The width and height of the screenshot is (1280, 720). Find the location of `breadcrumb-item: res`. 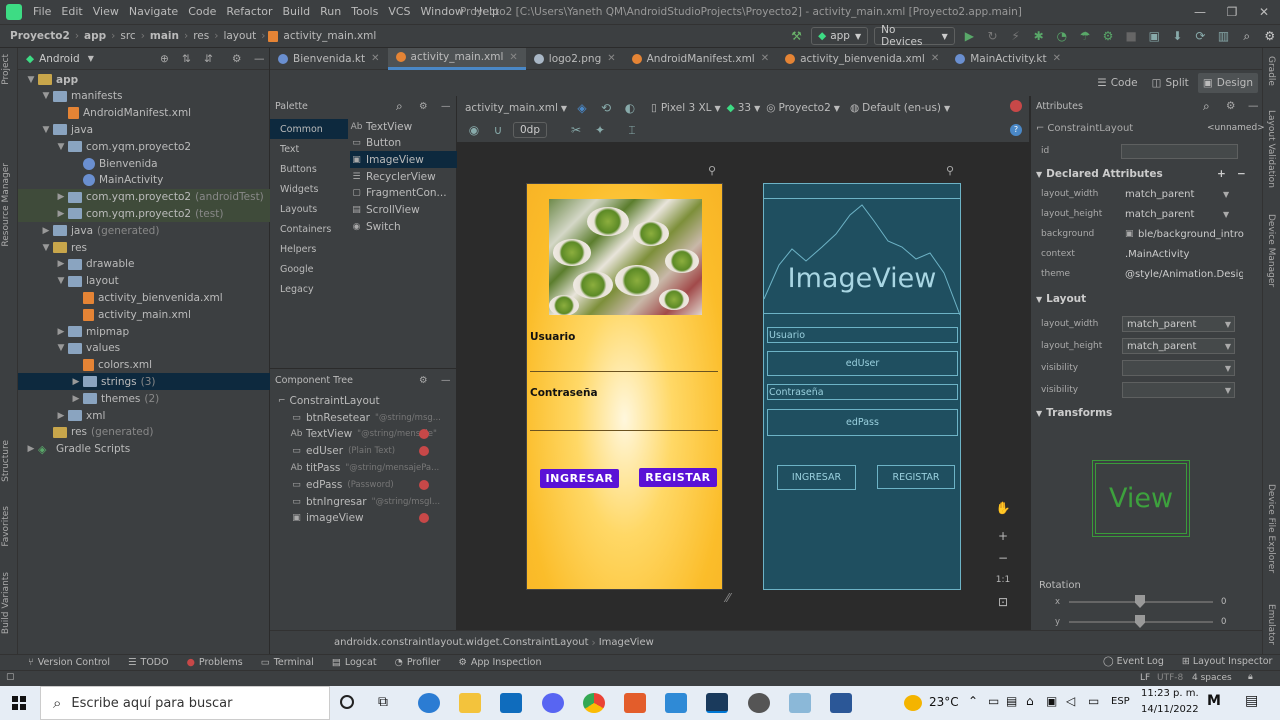

breadcrumb-item: res is located at coordinates (201, 36).